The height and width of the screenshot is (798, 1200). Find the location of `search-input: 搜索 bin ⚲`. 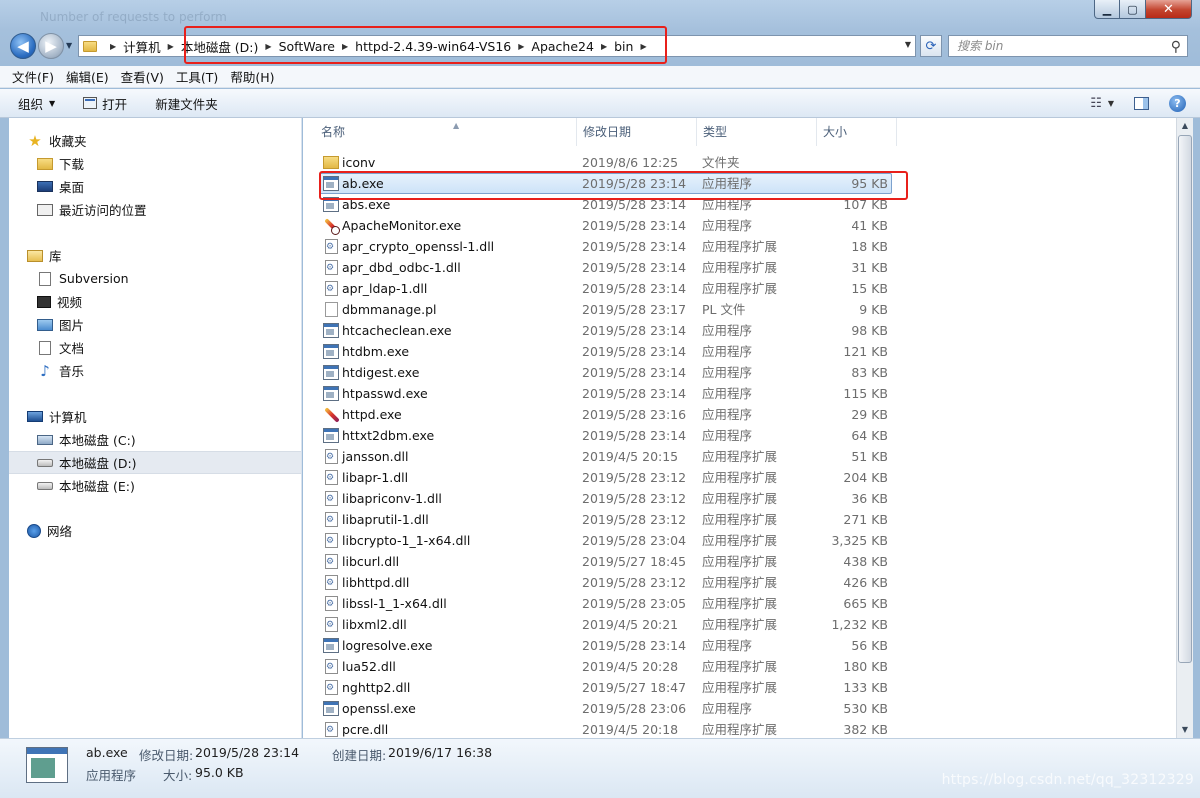

search-input: 搜索 bin ⚲ is located at coordinates (1068, 46).